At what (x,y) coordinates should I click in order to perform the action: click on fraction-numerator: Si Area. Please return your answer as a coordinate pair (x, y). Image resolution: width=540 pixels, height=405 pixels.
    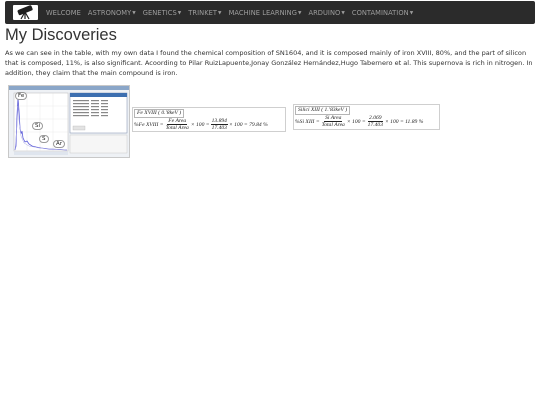
    Looking at the image, I should click on (333, 118).